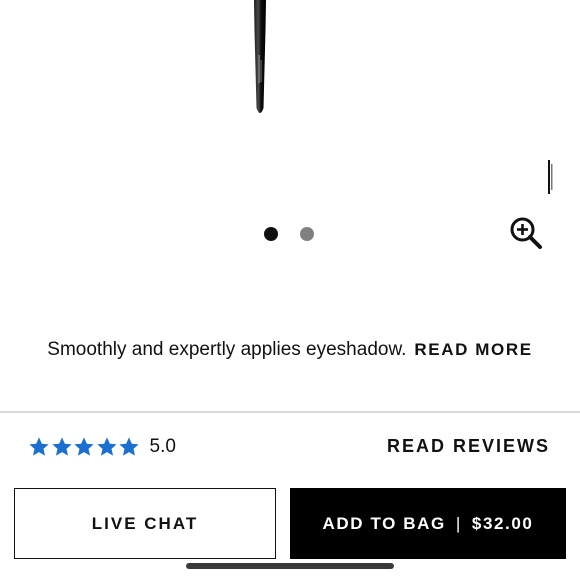 The width and height of the screenshot is (580, 580). I want to click on add-to-bag-button: ADD TO BAG | $32.00, so click(428, 523).